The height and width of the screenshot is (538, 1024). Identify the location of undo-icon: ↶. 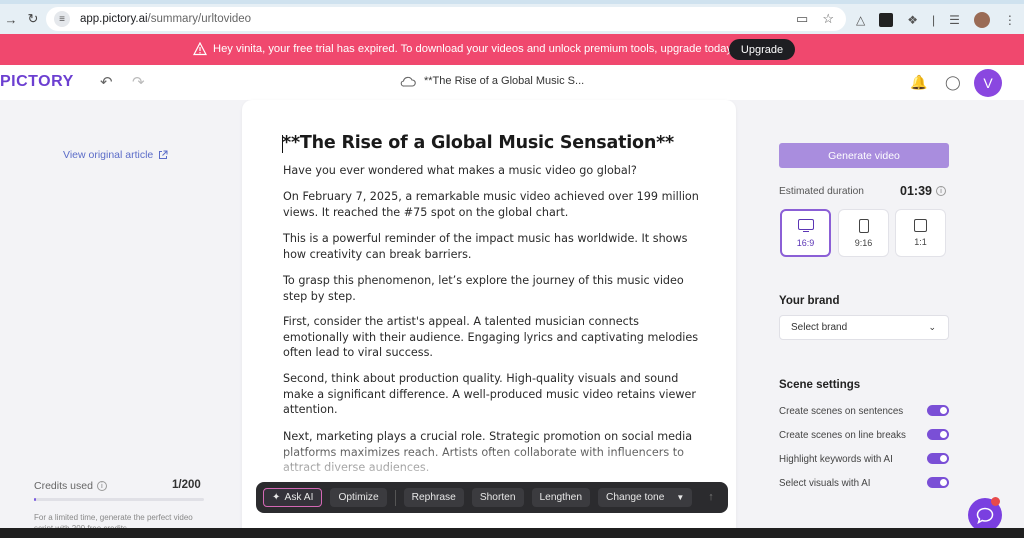
(106, 82).